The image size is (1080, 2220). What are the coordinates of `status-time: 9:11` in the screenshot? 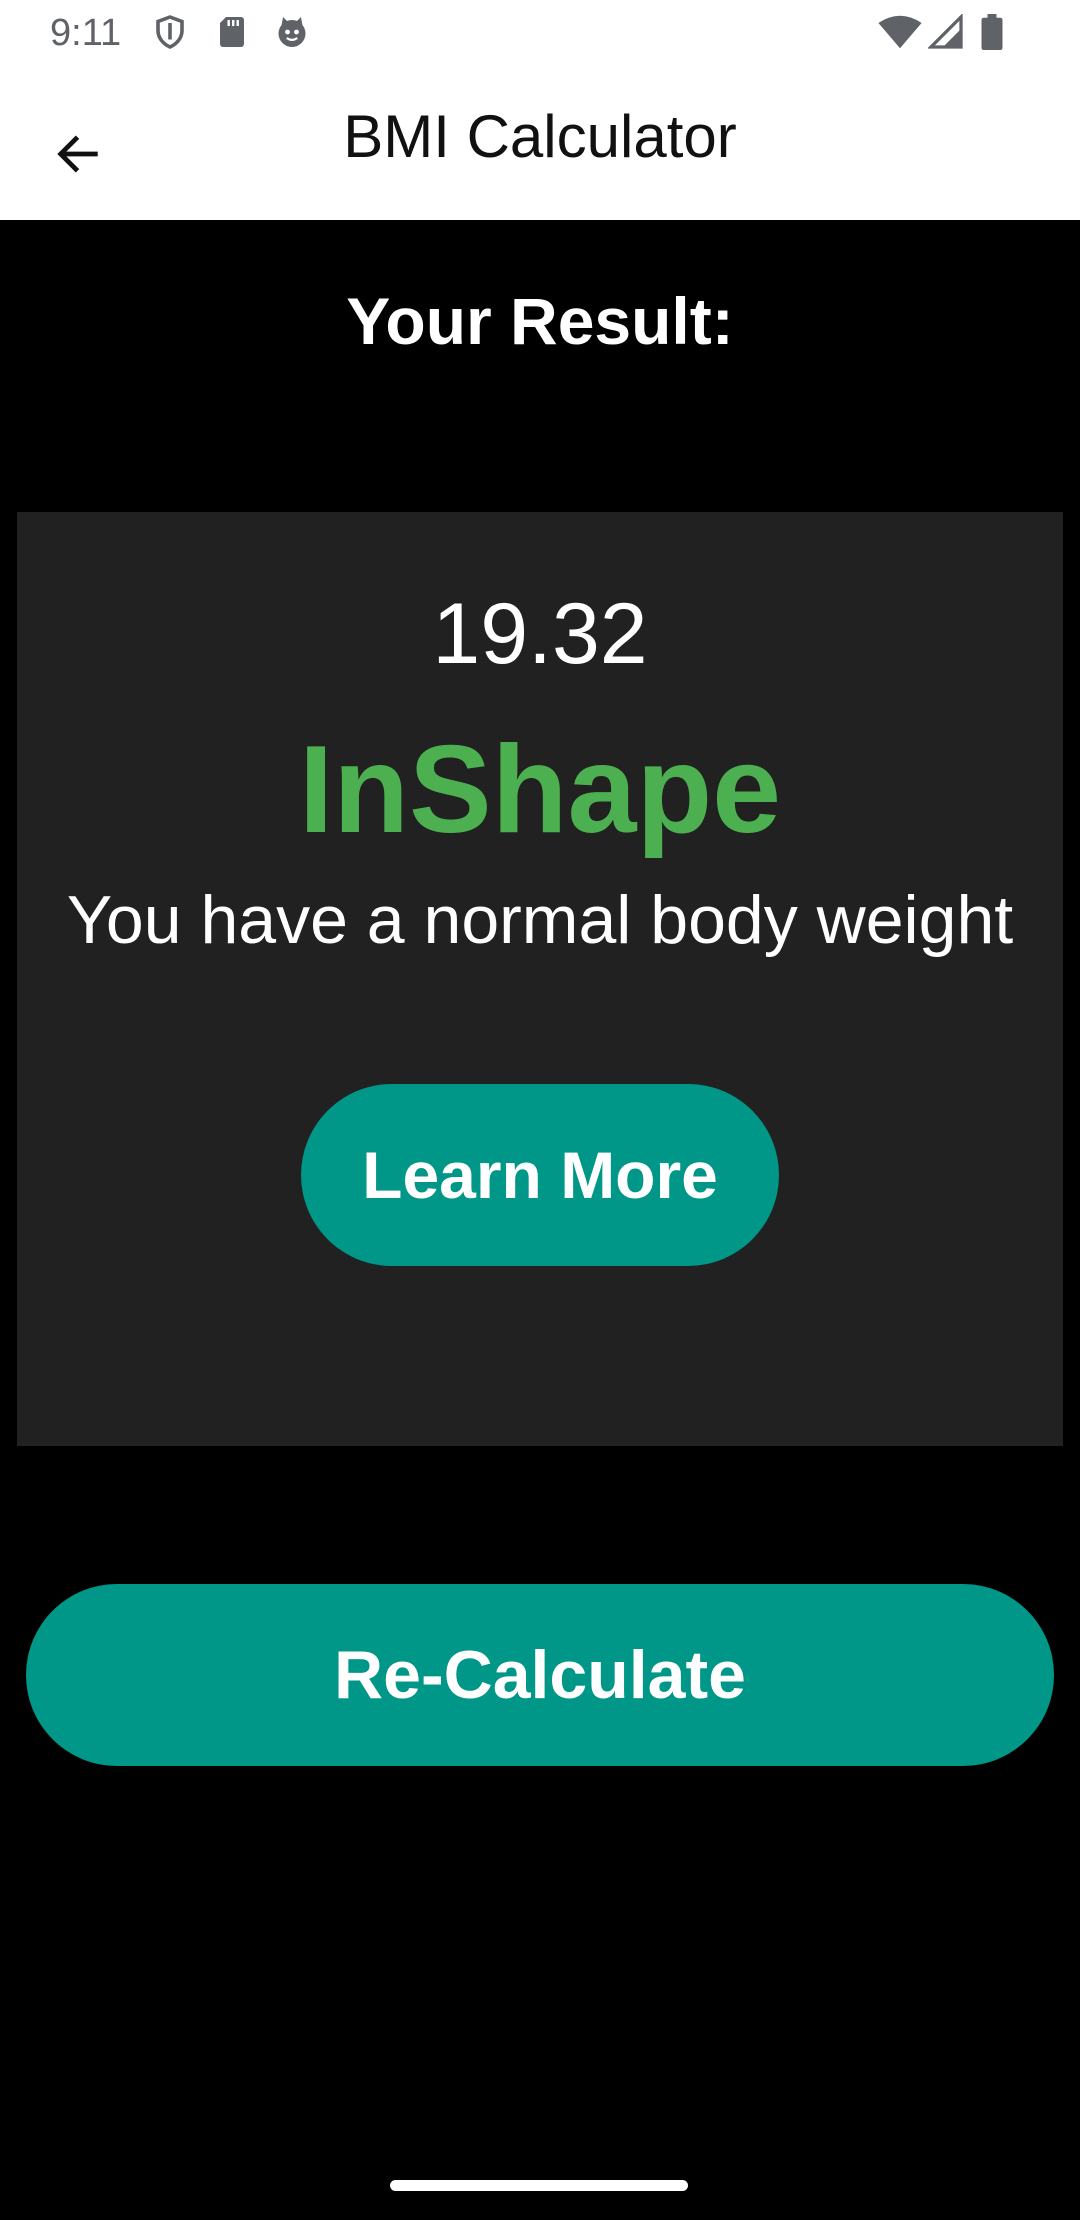 It's located at (86, 33).